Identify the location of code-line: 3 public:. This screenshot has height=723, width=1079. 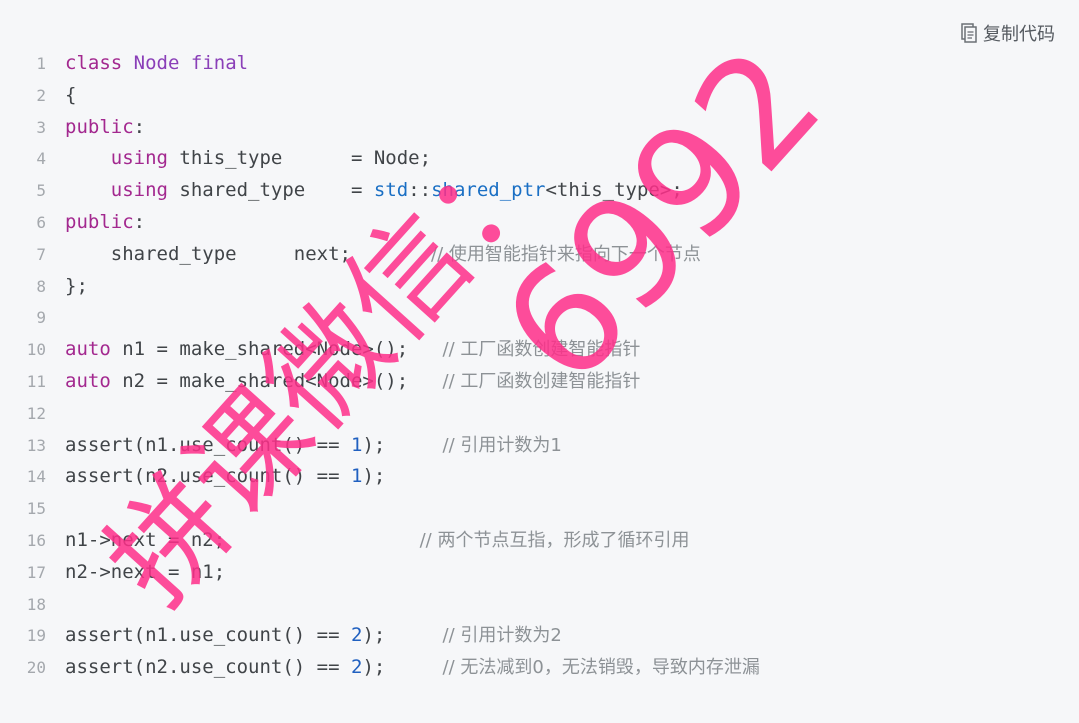
(380, 128).